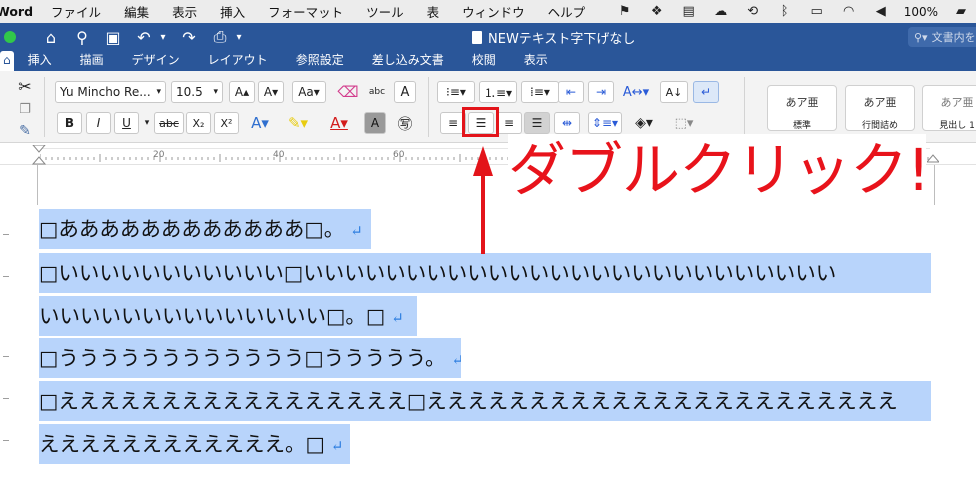 The image size is (976, 501). What do you see at coordinates (226, 123) in the screenshot?
I see `superscript-button: X²` at bounding box center [226, 123].